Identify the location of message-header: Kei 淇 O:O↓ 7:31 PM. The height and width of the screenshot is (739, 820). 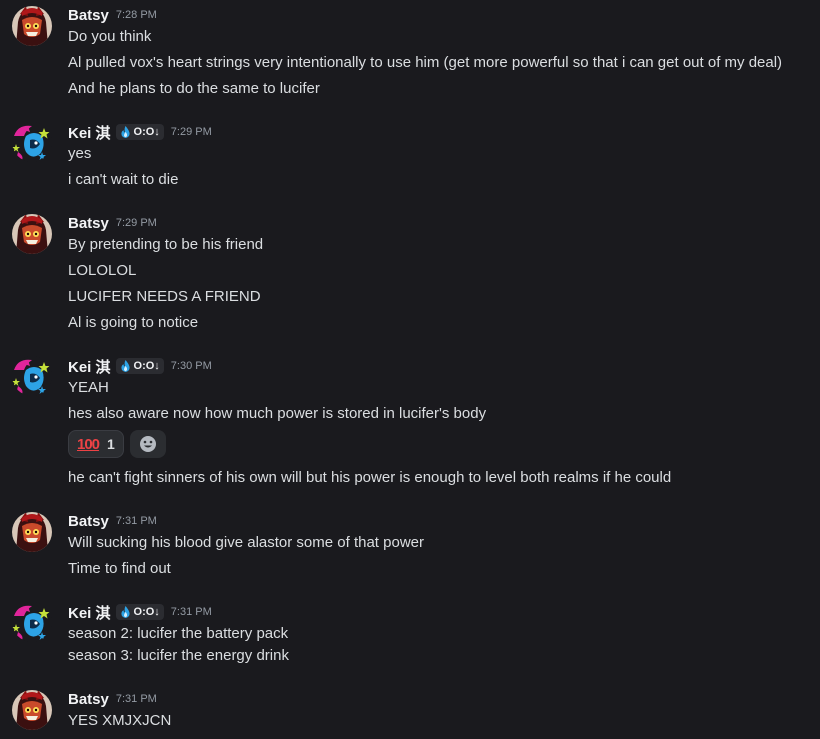
(140, 612).